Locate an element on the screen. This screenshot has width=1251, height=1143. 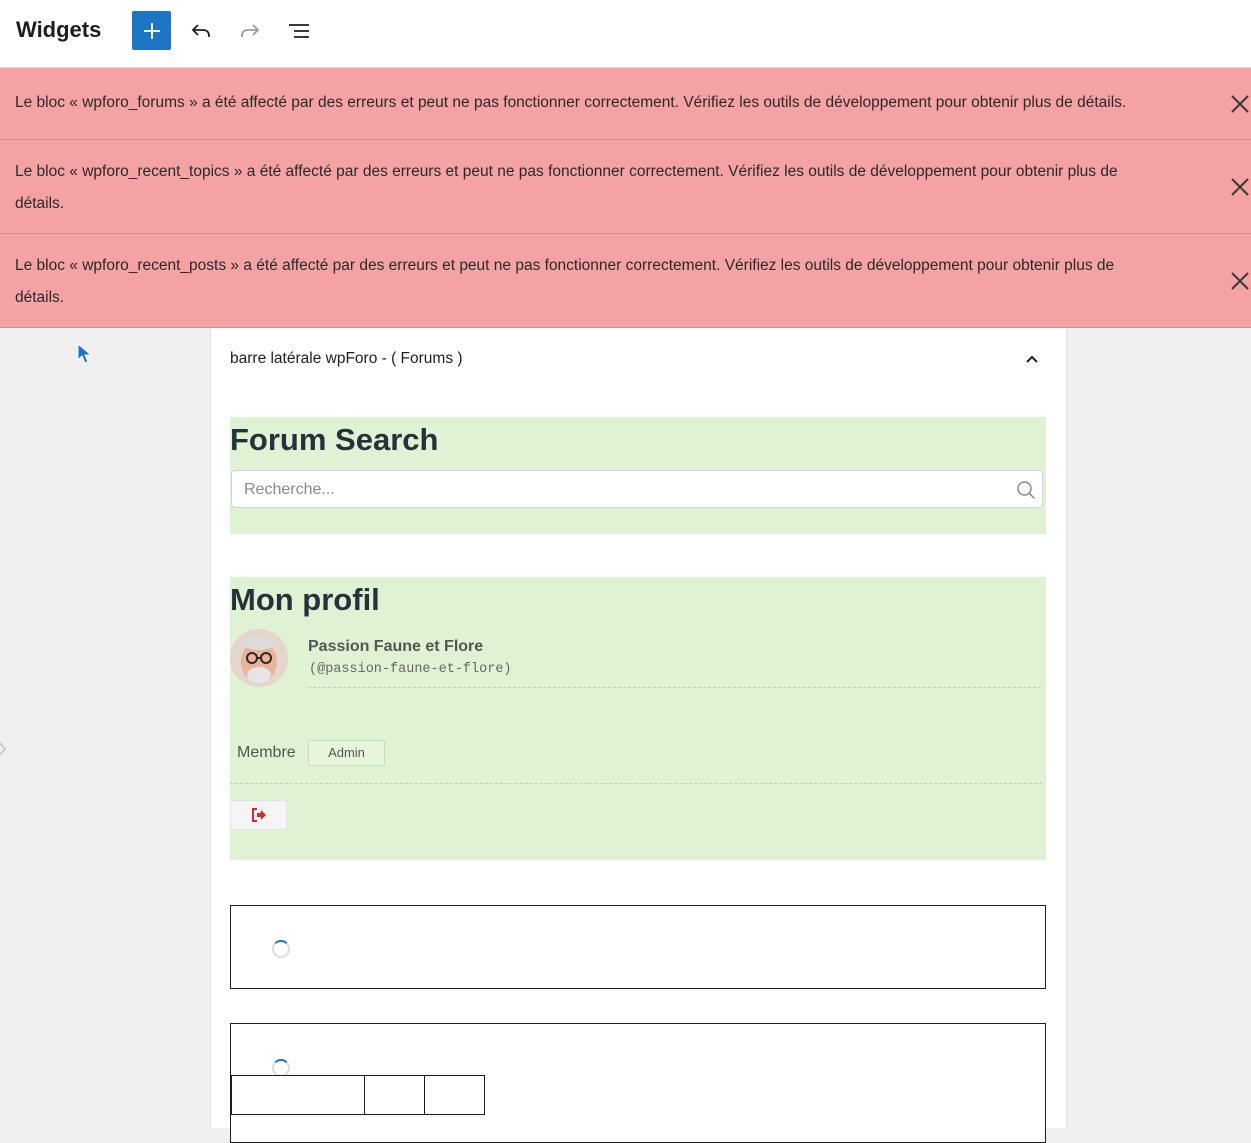
chevron-up-icon is located at coordinates (1032, 359).